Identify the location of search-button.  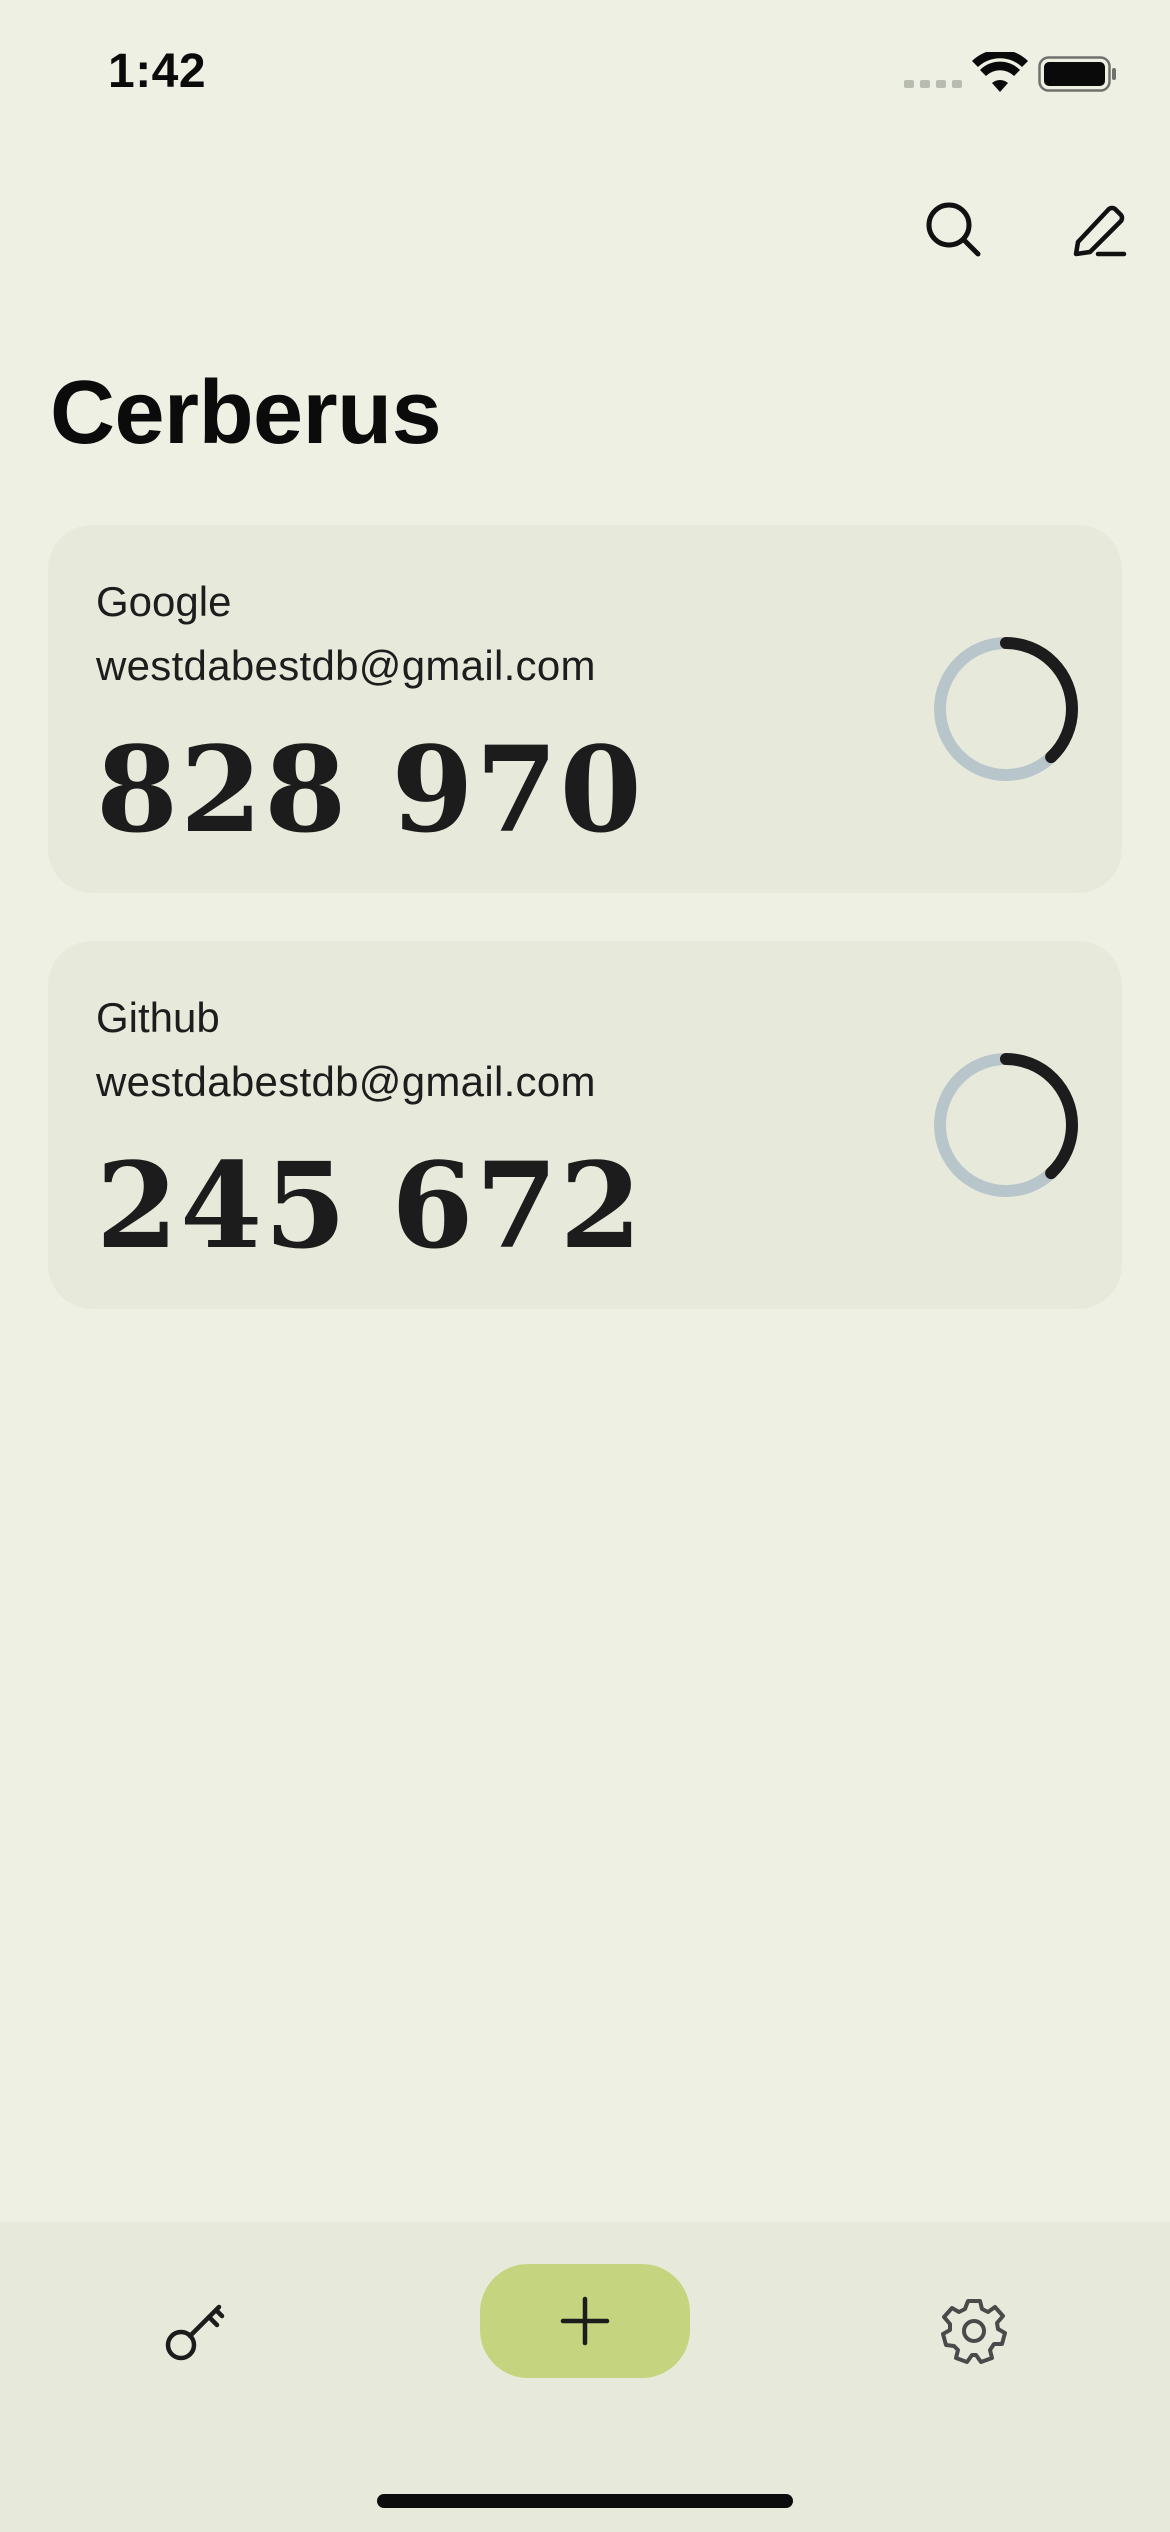
(954, 230).